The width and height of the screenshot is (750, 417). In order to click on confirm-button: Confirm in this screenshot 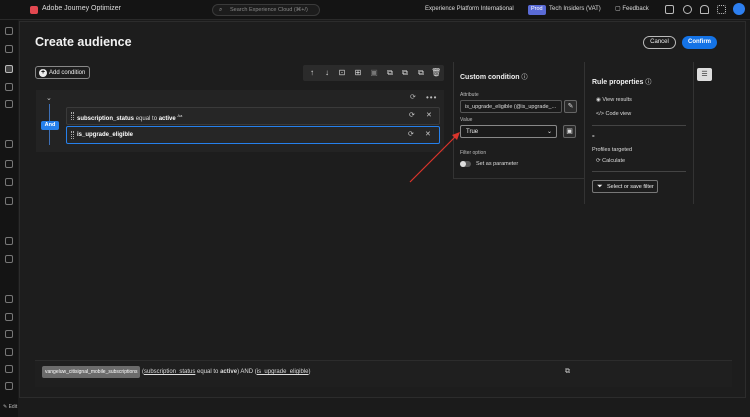, I will do `click(699, 42)`.